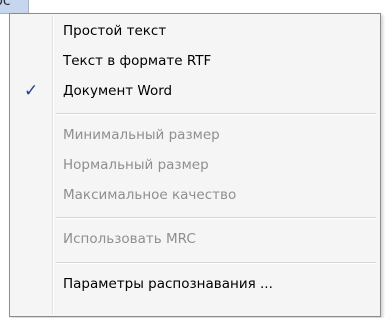 The width and height of the screenshot is (385, 318). I want to click on menu-item-label: Минимальный размер, so click(141, 135).